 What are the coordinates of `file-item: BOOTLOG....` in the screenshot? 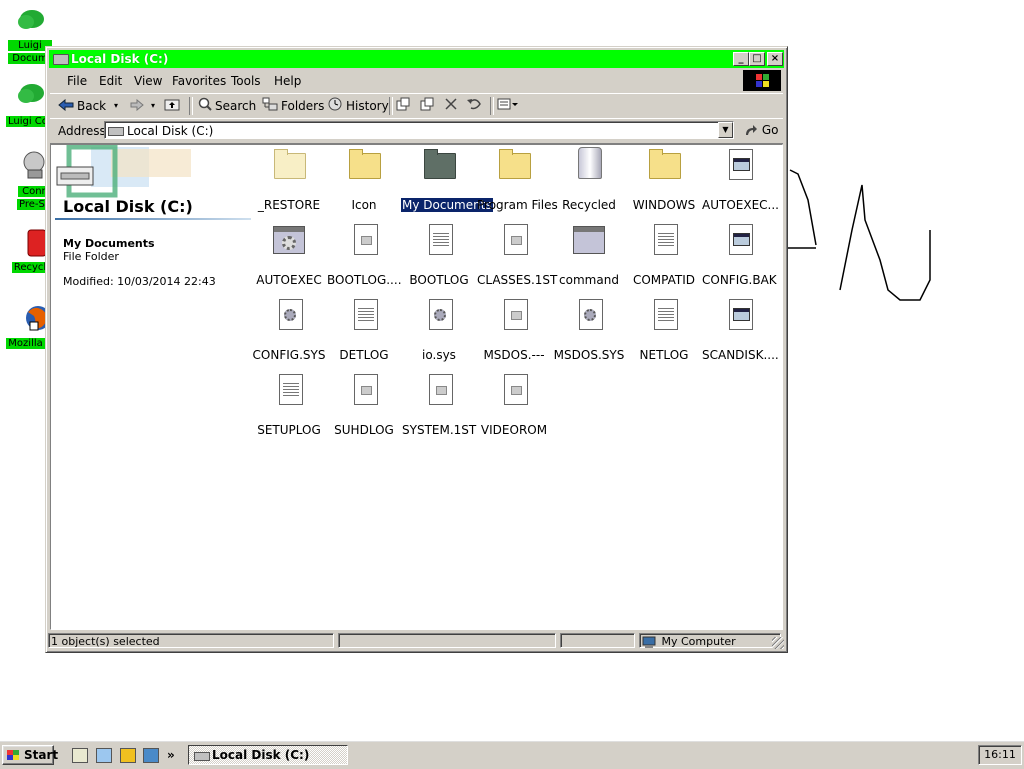 It's located at (364, 254).